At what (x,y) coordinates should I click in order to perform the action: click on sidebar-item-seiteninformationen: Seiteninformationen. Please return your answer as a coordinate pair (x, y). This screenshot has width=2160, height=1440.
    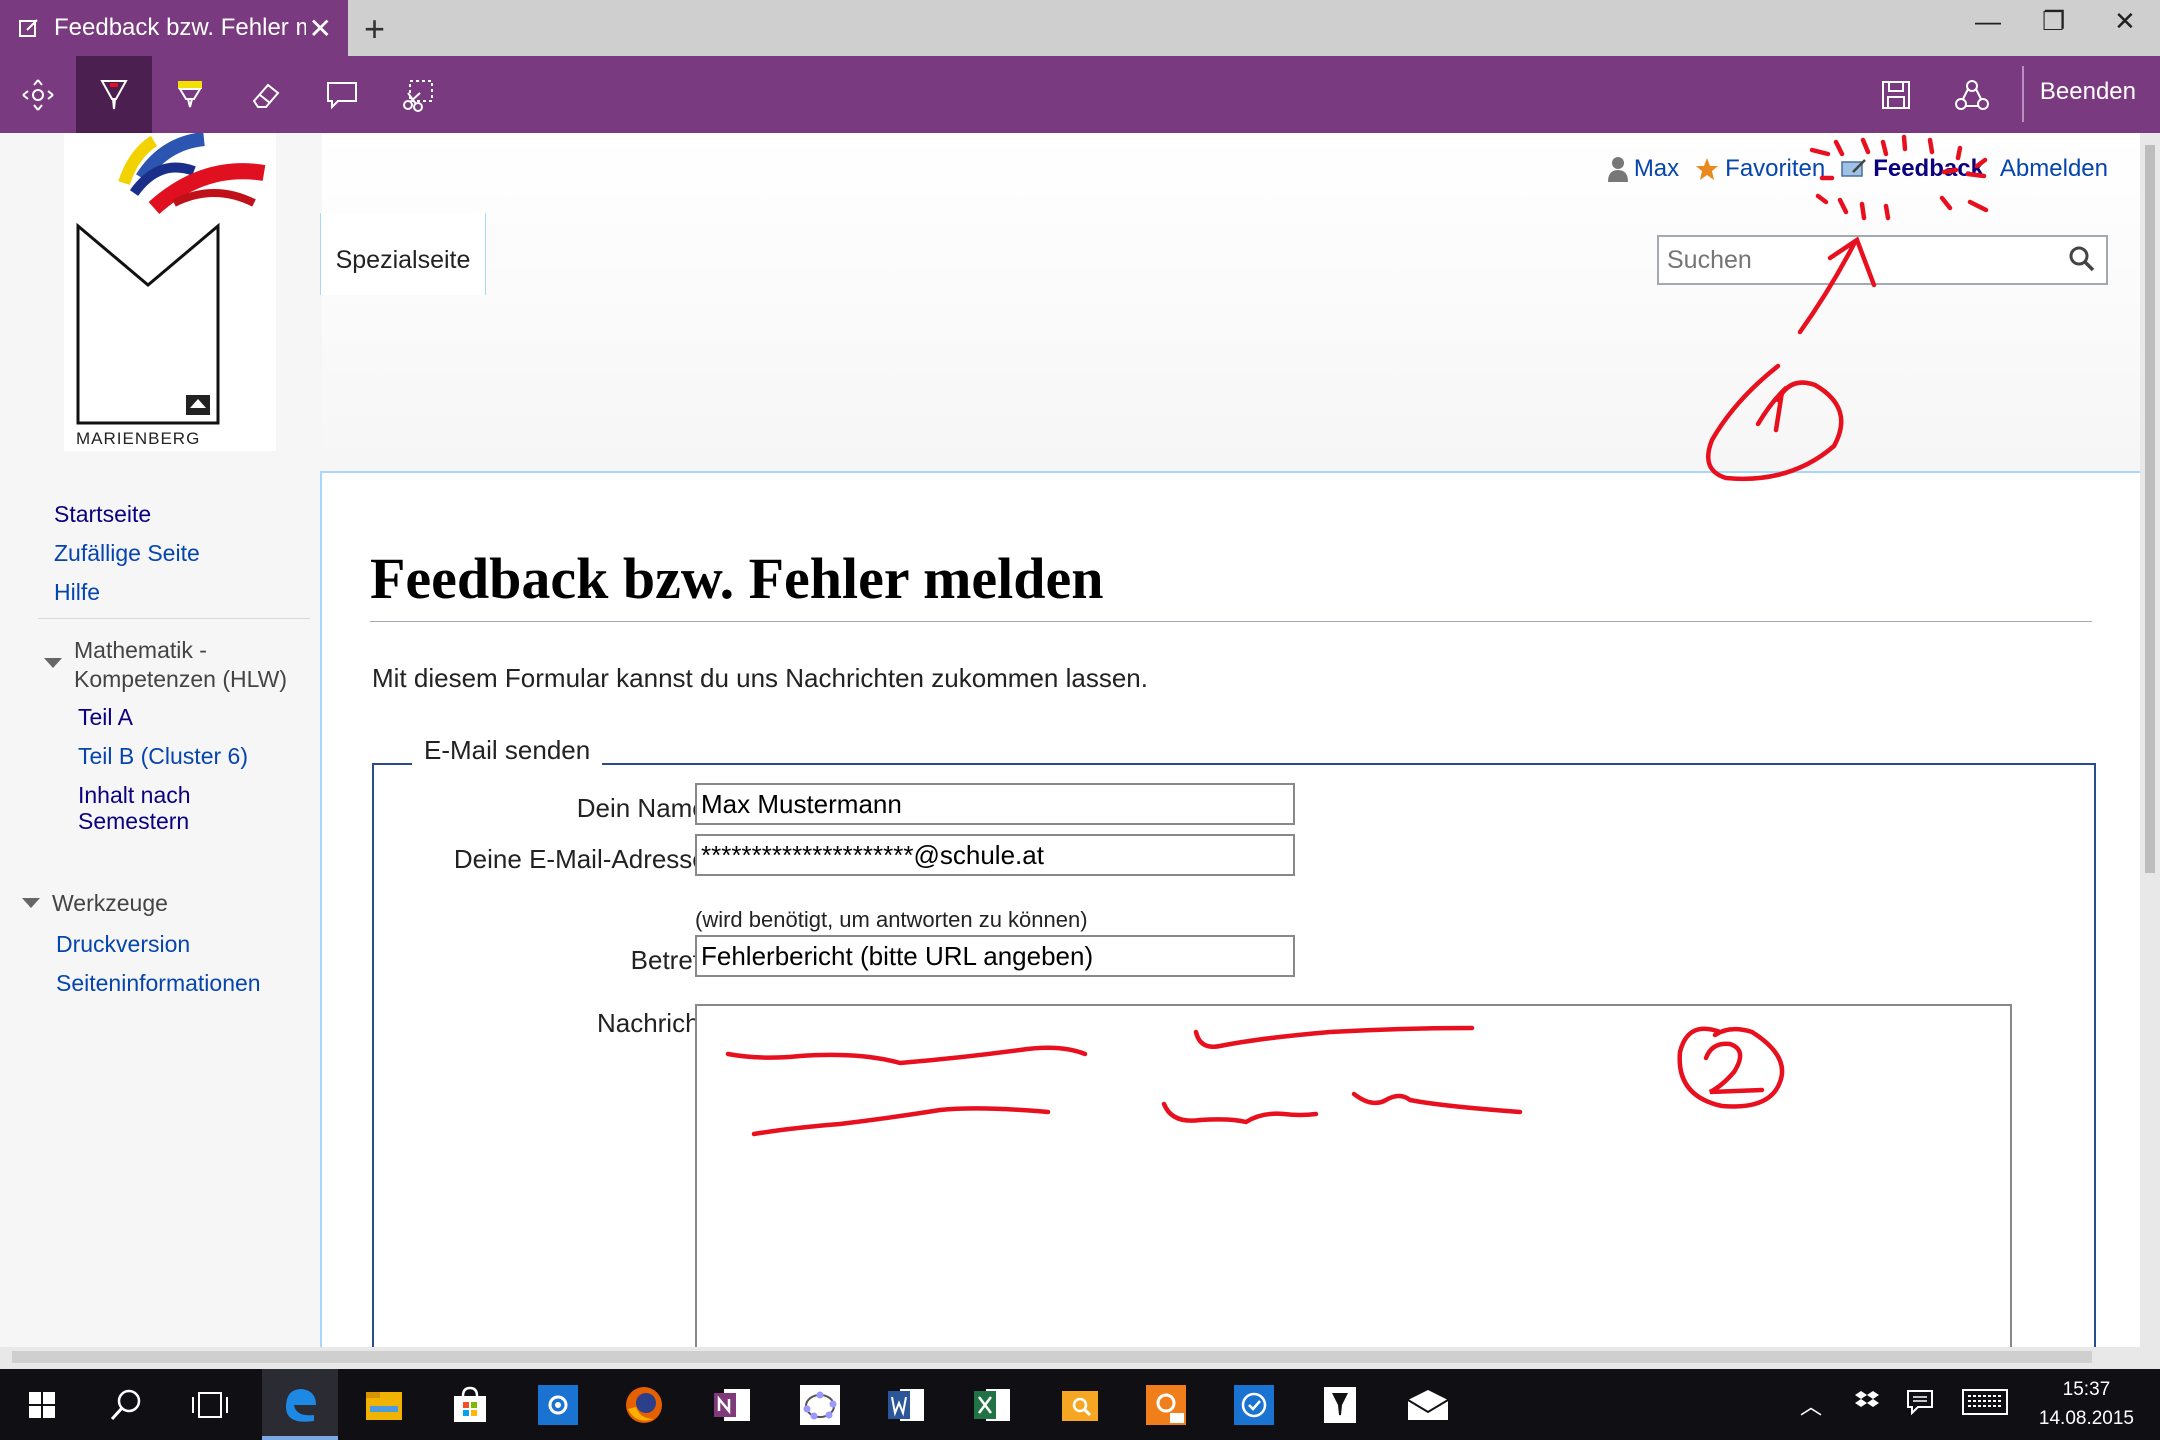
    Looking at the image, I should click on (158, 983).